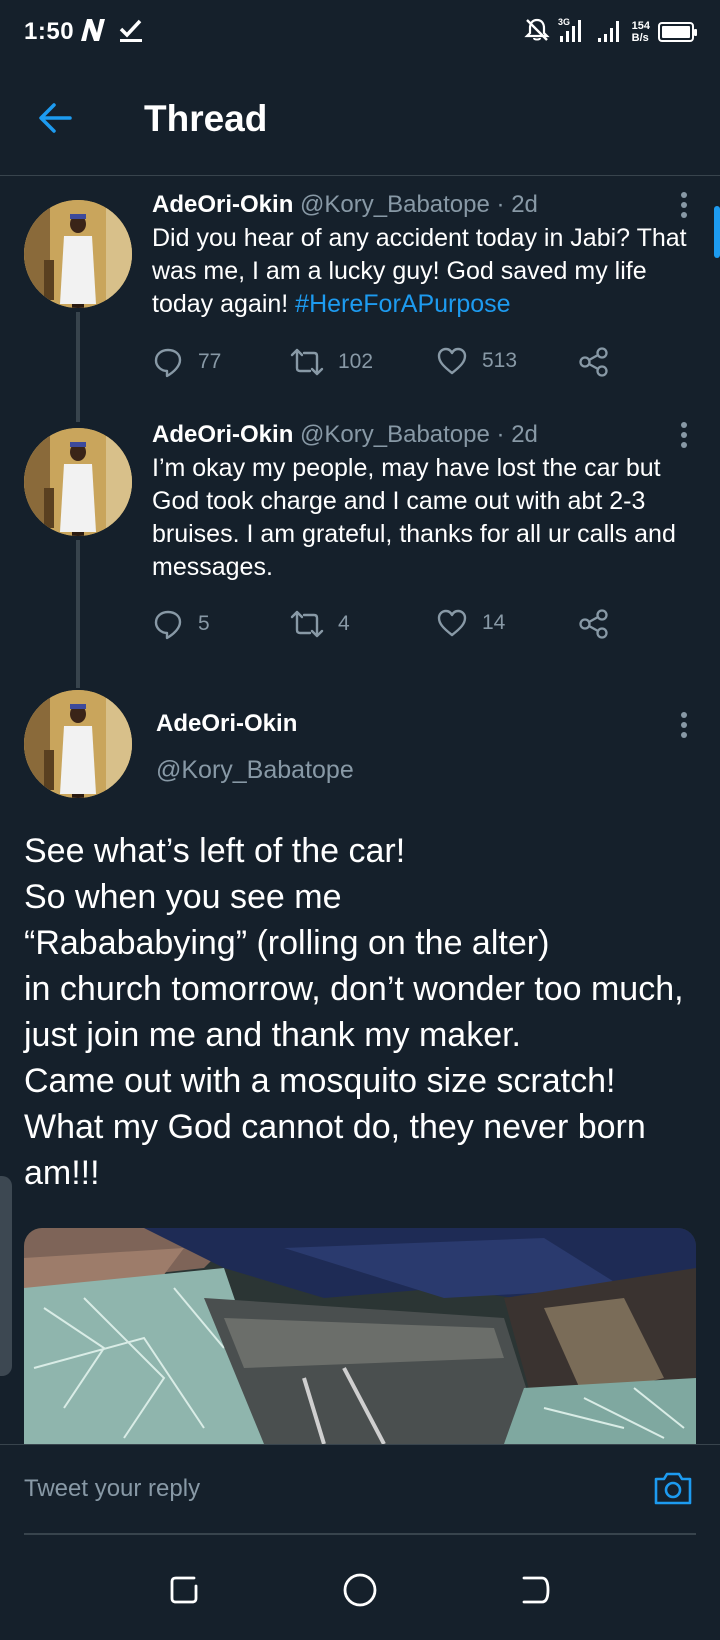 The image size is (720, 1640). I want to click on tweet-actions: 77 102 513, so click(392, 366).